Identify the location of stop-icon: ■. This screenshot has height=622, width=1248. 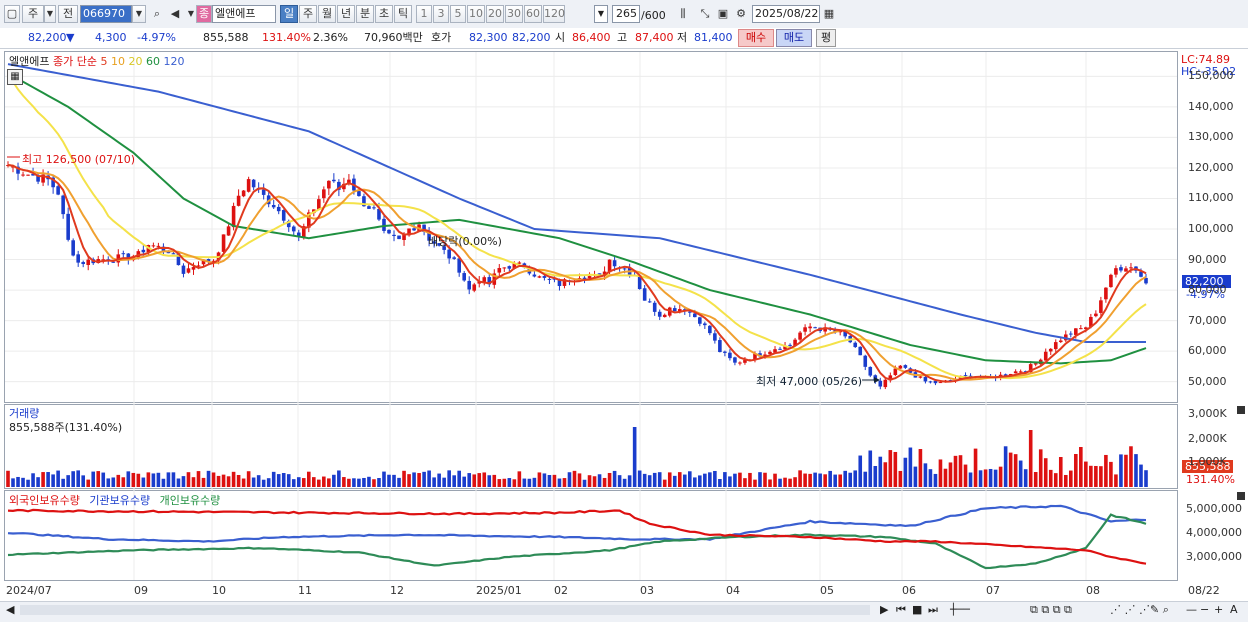
(917, 609).